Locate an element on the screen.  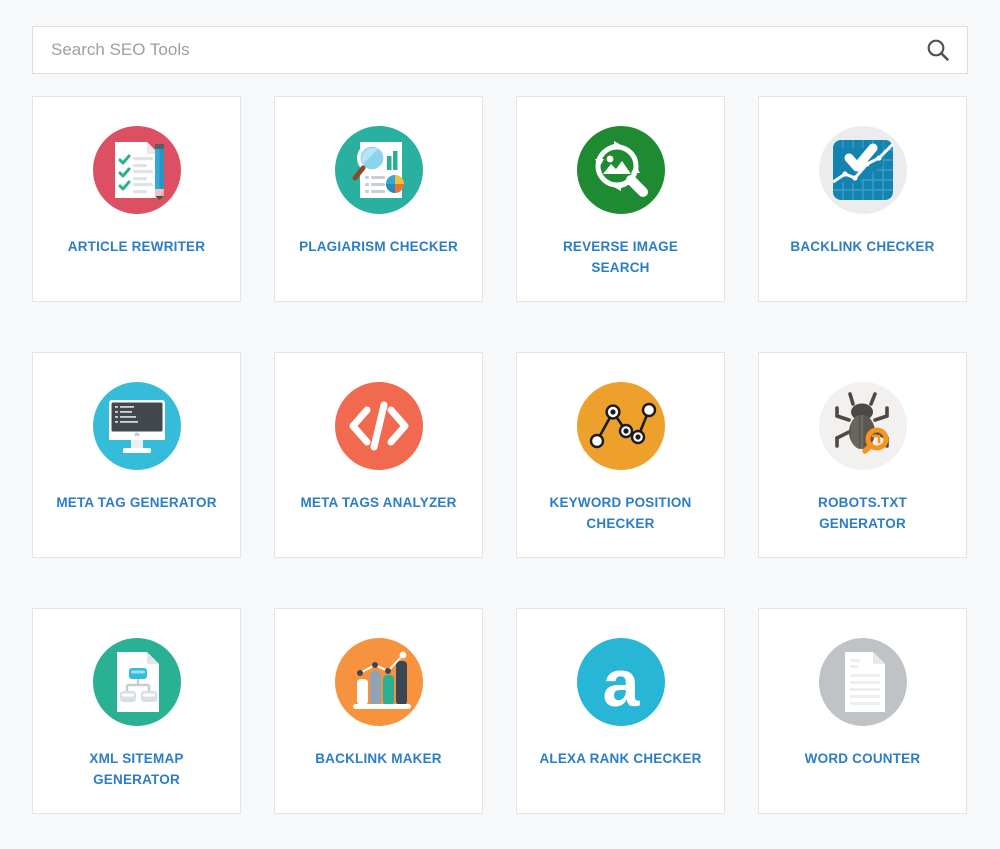
tool-card-backlink-maker: BACKLINK MAKER is located at coordinates (378, 711).